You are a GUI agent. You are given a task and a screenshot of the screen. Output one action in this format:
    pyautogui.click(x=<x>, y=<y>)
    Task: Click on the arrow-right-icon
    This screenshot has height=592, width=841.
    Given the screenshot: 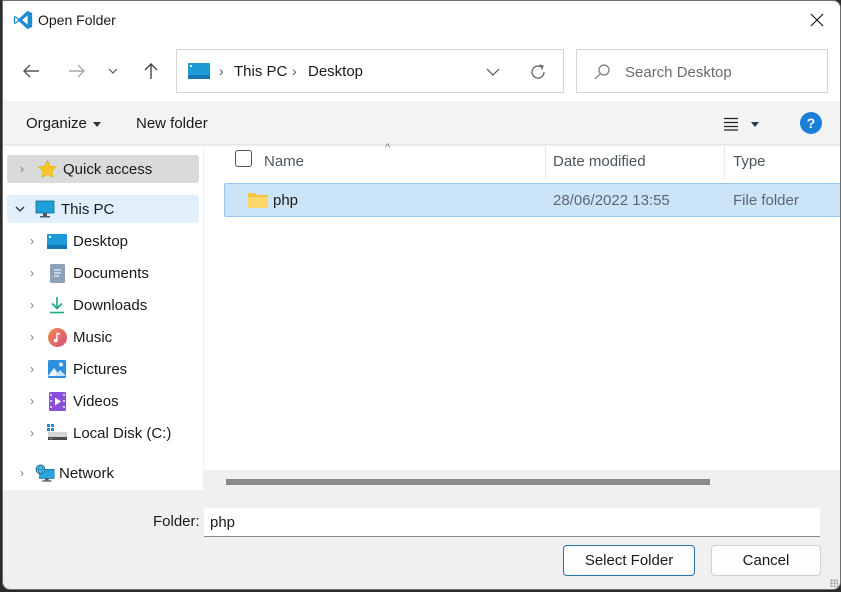 What is the action you would take?
    pyautogui.click(x=77, y=71)
    